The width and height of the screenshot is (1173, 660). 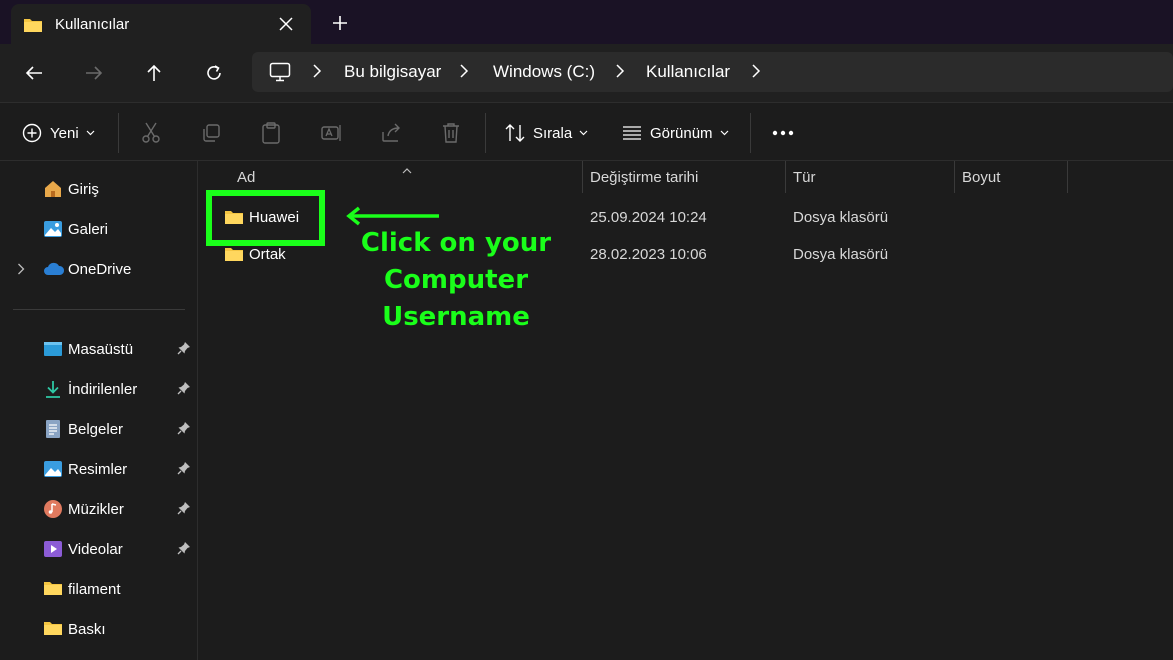 I want to click on sidebar-item-videos: Videolar, so click(x=98, y=549).